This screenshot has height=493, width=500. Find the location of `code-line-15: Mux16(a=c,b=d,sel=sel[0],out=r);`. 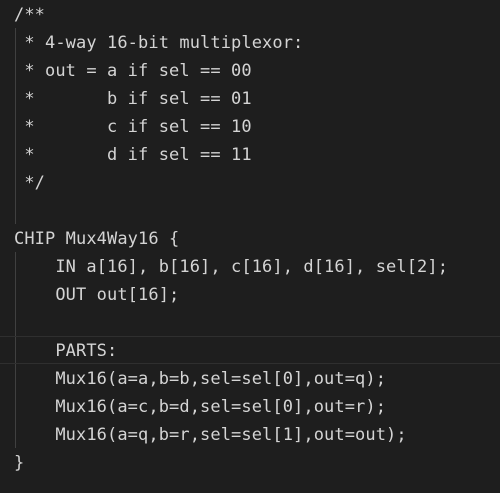

code-line-15: Mux16(a=c,b=d,sel=sel[0],out=r); is located at coordinates (200, 407).